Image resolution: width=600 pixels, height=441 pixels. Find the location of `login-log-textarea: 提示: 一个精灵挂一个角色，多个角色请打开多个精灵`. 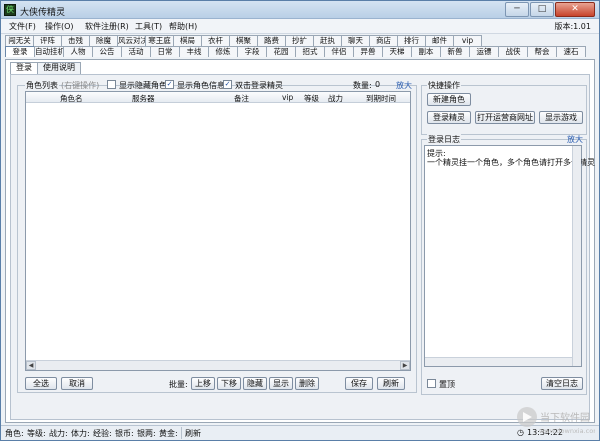

login-log-textarea: 提示: 一个精灵挂一个角色，多个角色请打开多个精灵 is located at coordinates (509, 256).